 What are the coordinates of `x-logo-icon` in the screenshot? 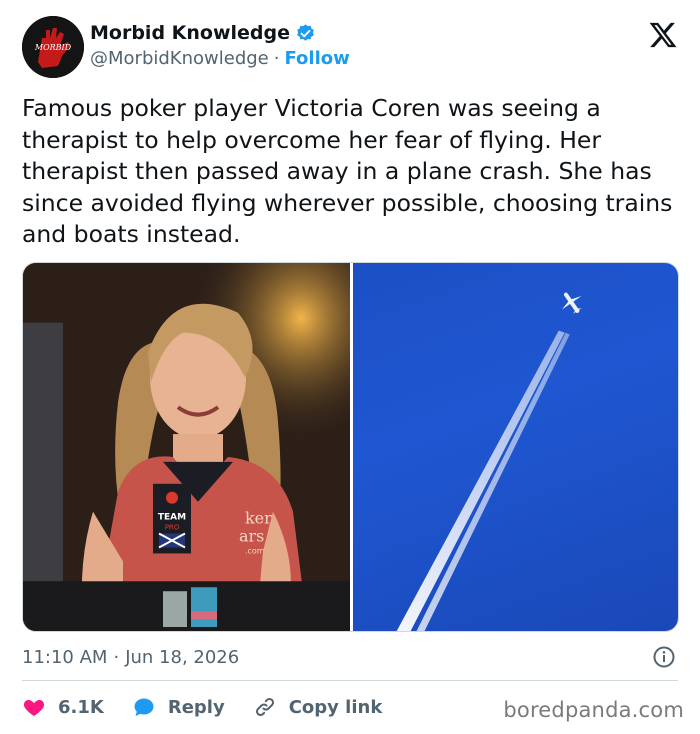 It's located at (663, 35).